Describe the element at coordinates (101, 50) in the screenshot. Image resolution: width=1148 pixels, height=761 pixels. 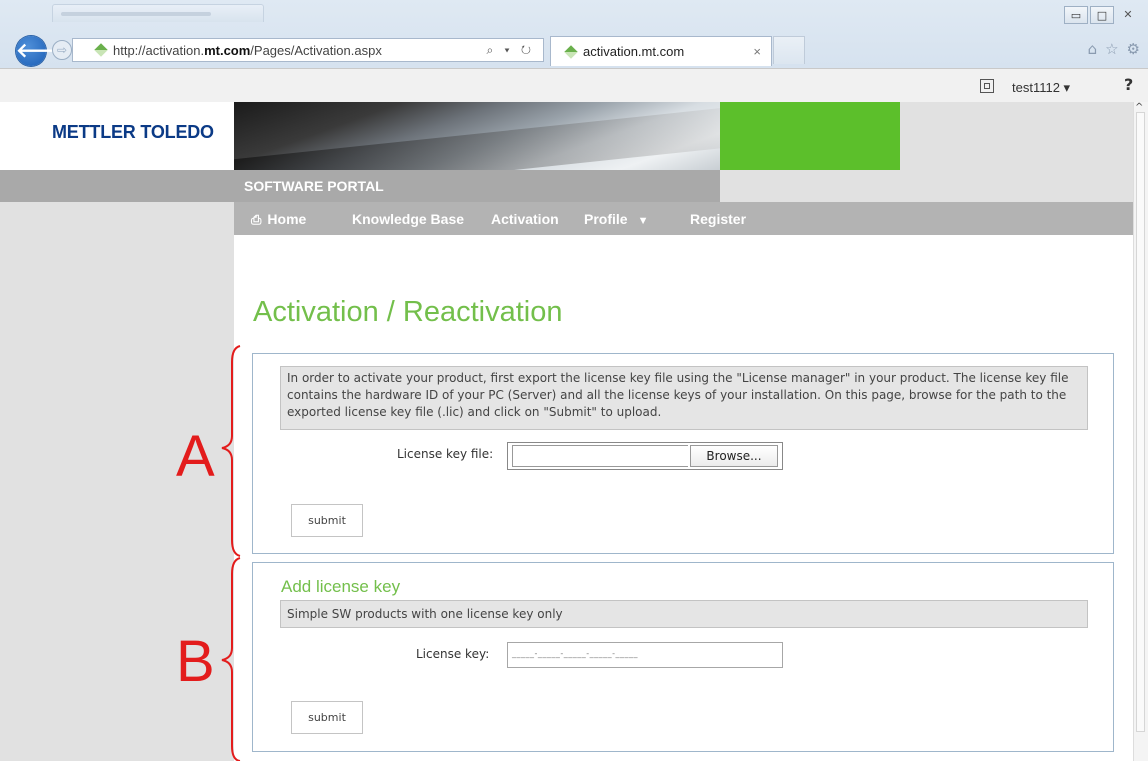
I see `site-favicon-icon` at that location.